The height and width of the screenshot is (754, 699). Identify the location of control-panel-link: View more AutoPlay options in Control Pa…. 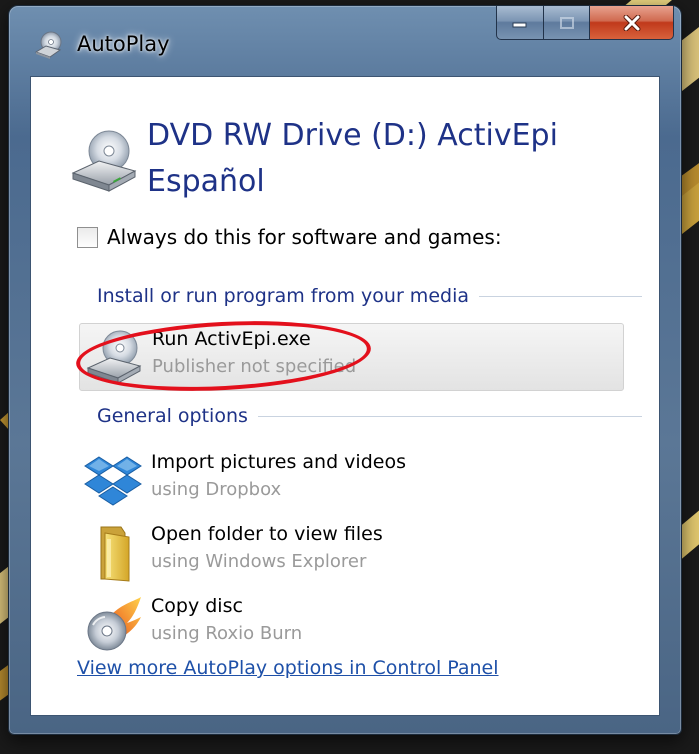
(288, 668).